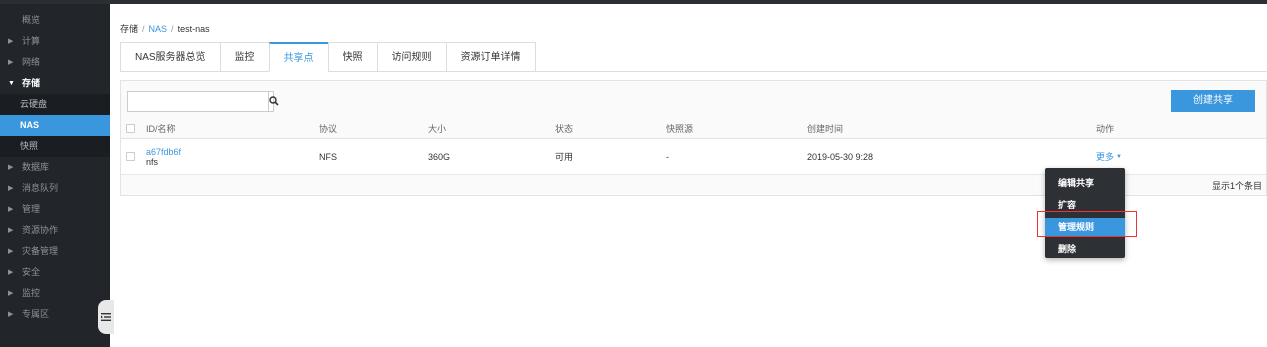  Describe the element at coordinates (328, 156) in the screenshot. I see `cell-protocol: NFS` at that location.